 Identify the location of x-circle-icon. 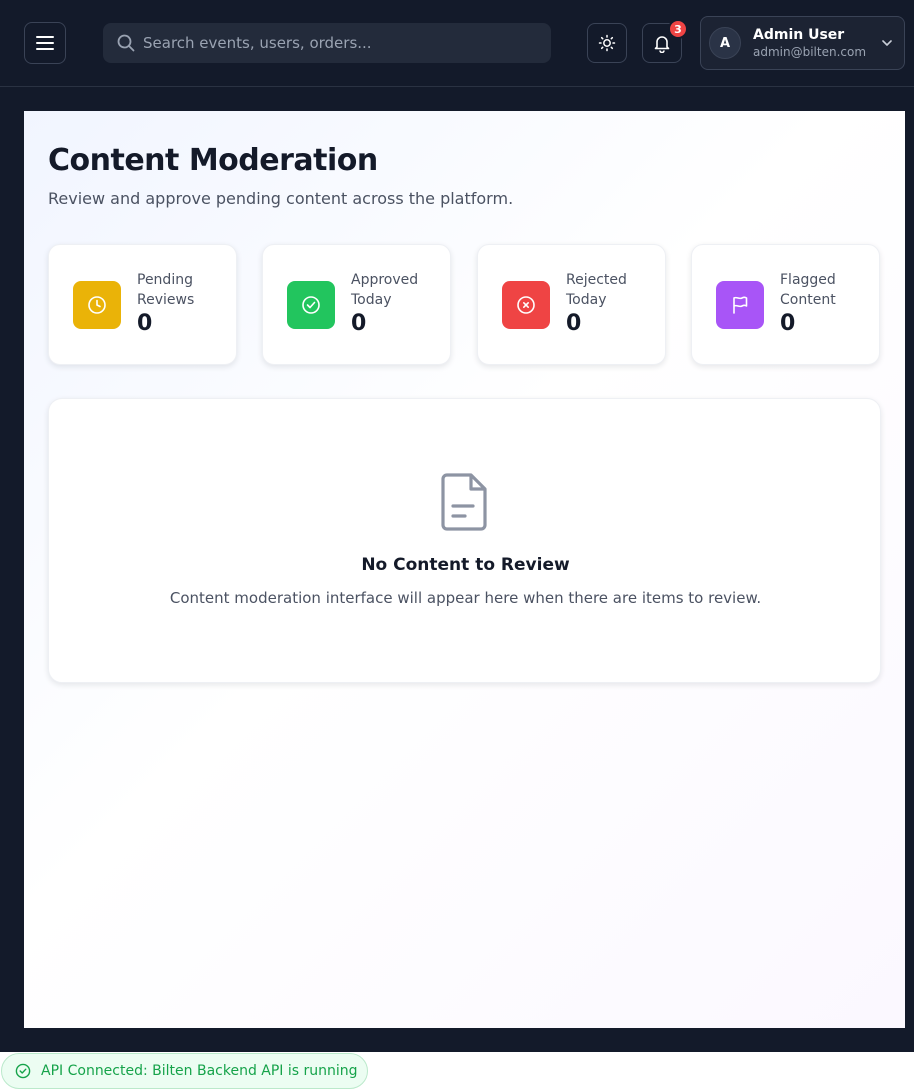
(526, 305).